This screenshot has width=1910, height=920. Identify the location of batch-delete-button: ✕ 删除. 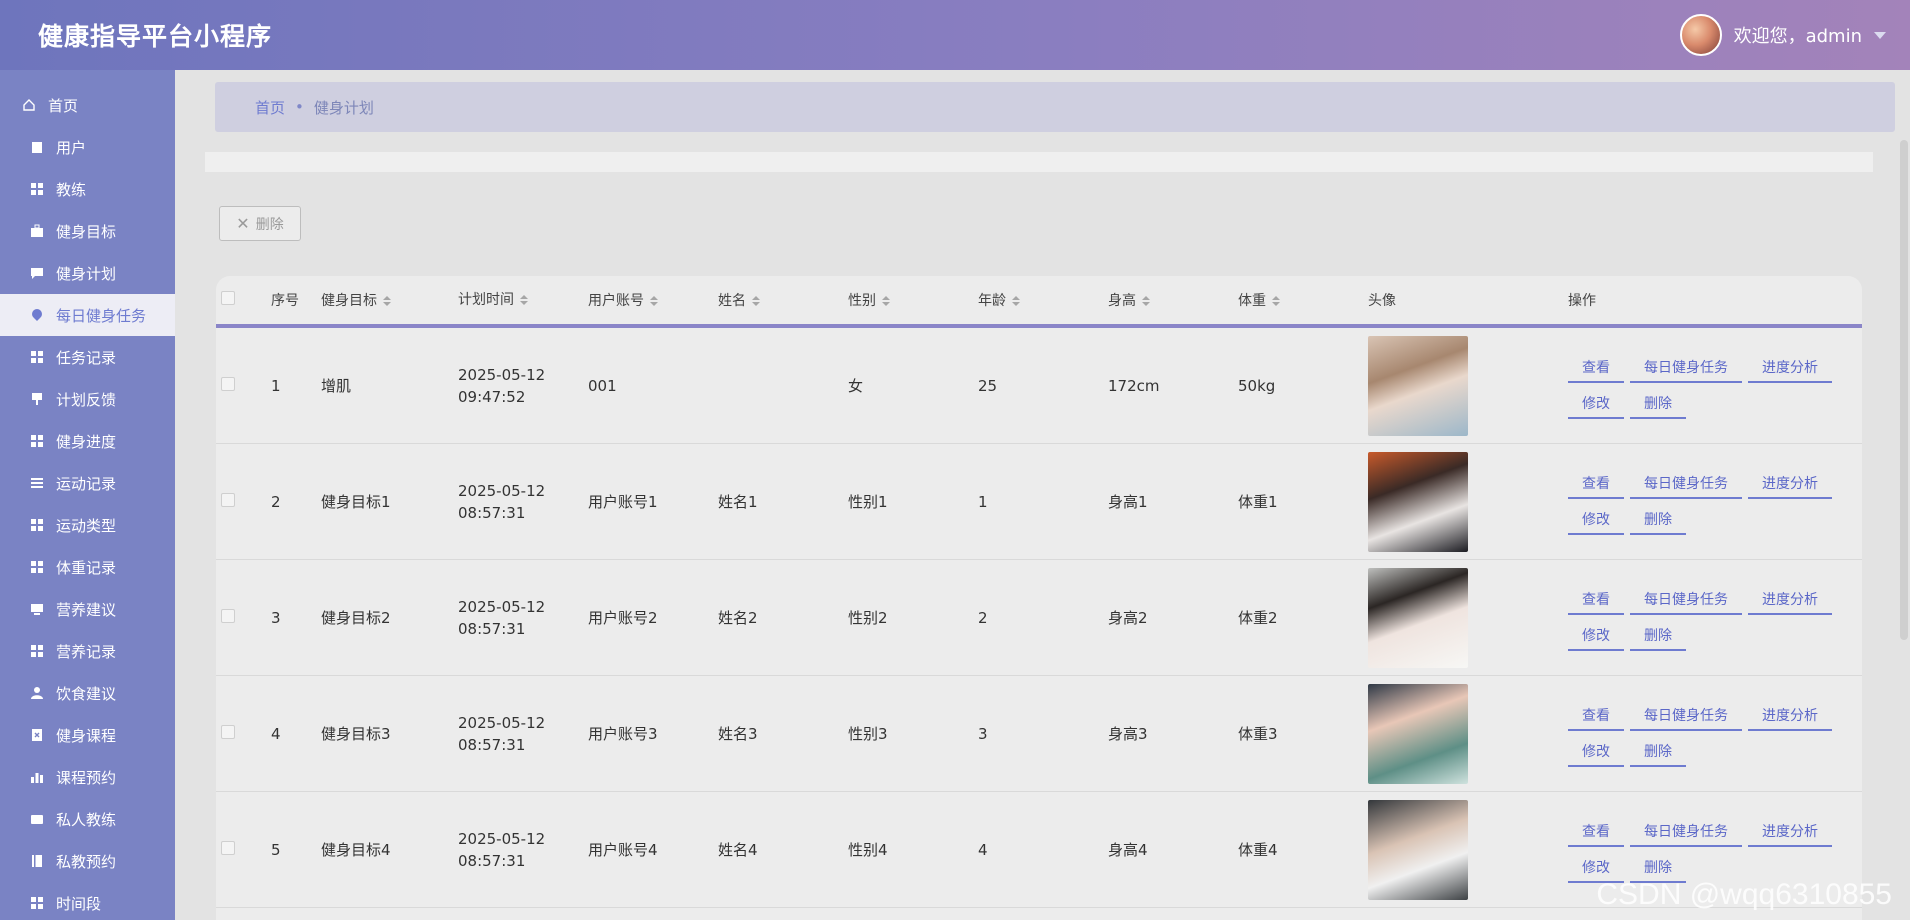
(260, 223).